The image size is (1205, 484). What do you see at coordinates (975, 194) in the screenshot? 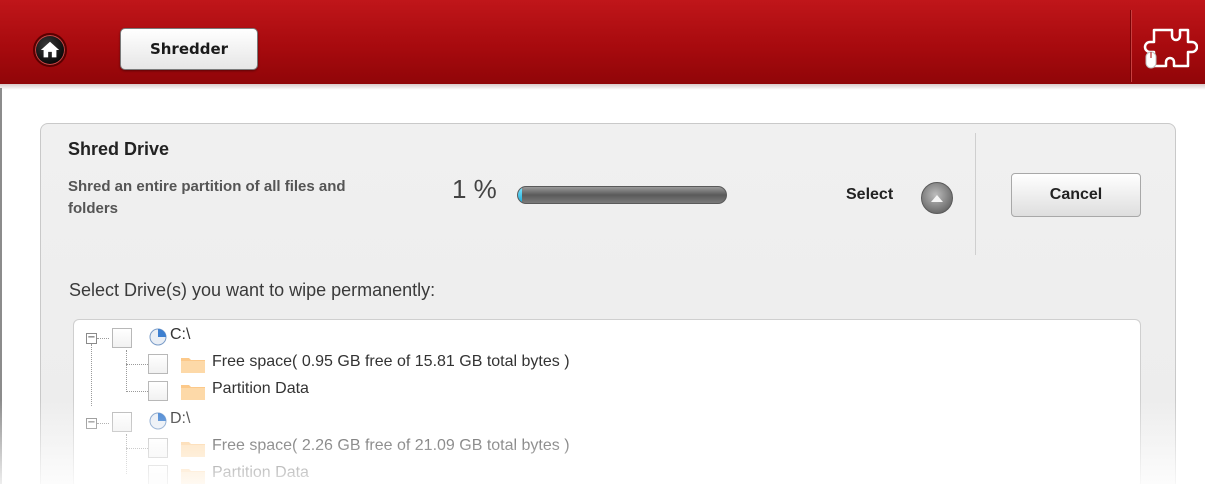
I see `panel-divider` at bounding box center [975, 194].